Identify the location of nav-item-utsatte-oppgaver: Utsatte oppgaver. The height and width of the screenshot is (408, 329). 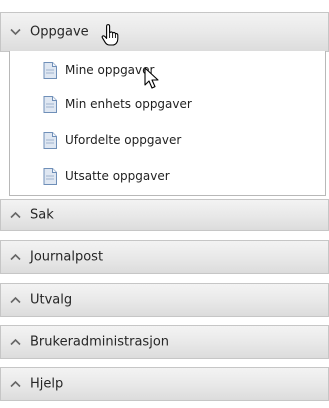
(168, 177).